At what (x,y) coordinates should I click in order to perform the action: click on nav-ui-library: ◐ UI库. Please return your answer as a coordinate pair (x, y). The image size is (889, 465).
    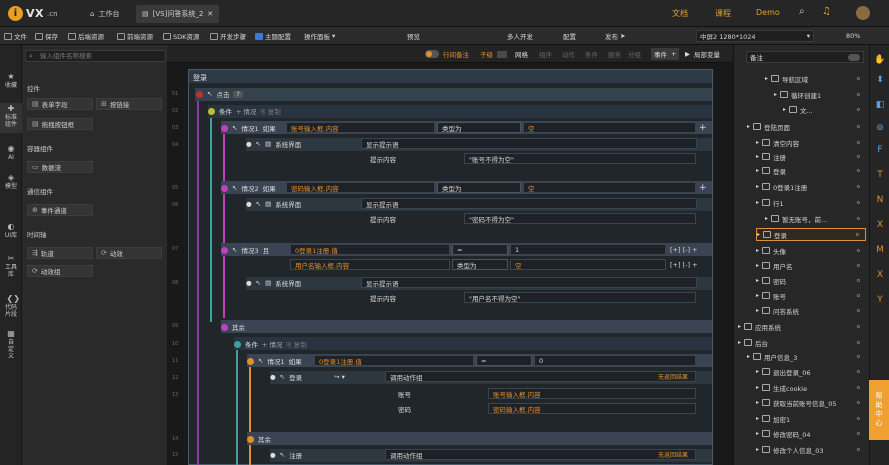
    Looking at the image, I should click on (11, 231).